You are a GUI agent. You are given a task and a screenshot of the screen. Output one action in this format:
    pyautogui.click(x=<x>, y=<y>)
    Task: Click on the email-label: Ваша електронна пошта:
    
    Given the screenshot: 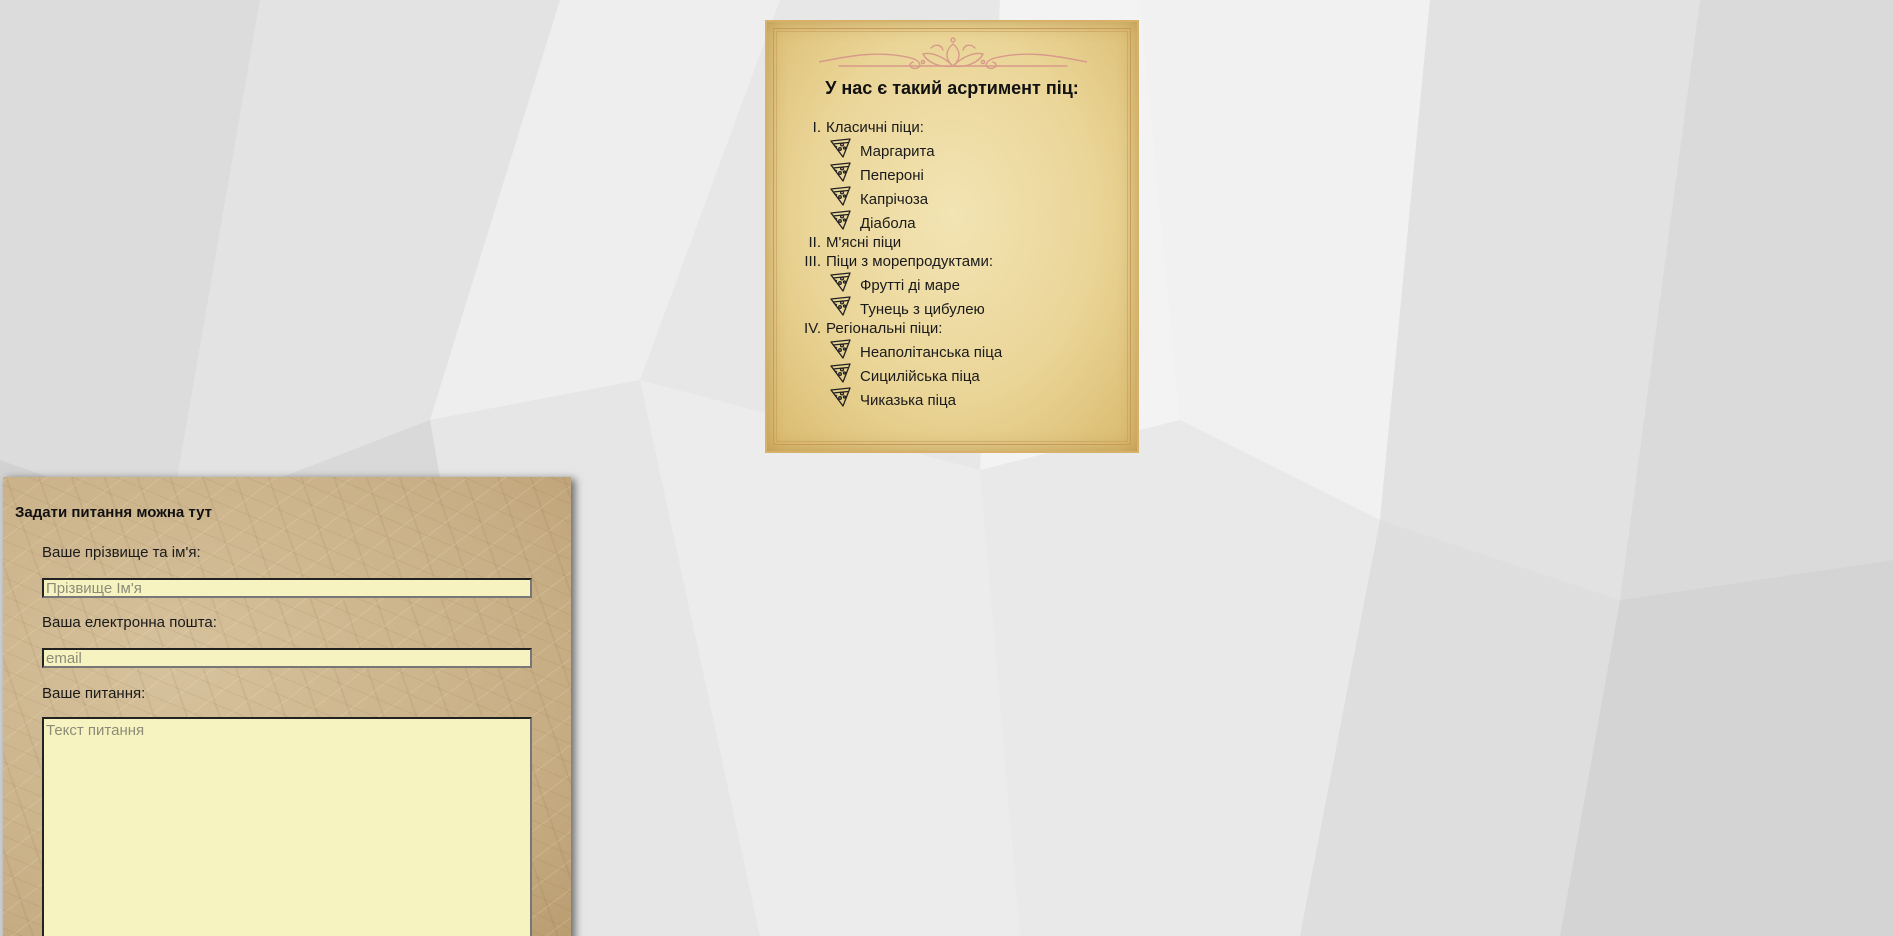 What is the action you would take?
    pyautogui.click(x=129, y=622)
    